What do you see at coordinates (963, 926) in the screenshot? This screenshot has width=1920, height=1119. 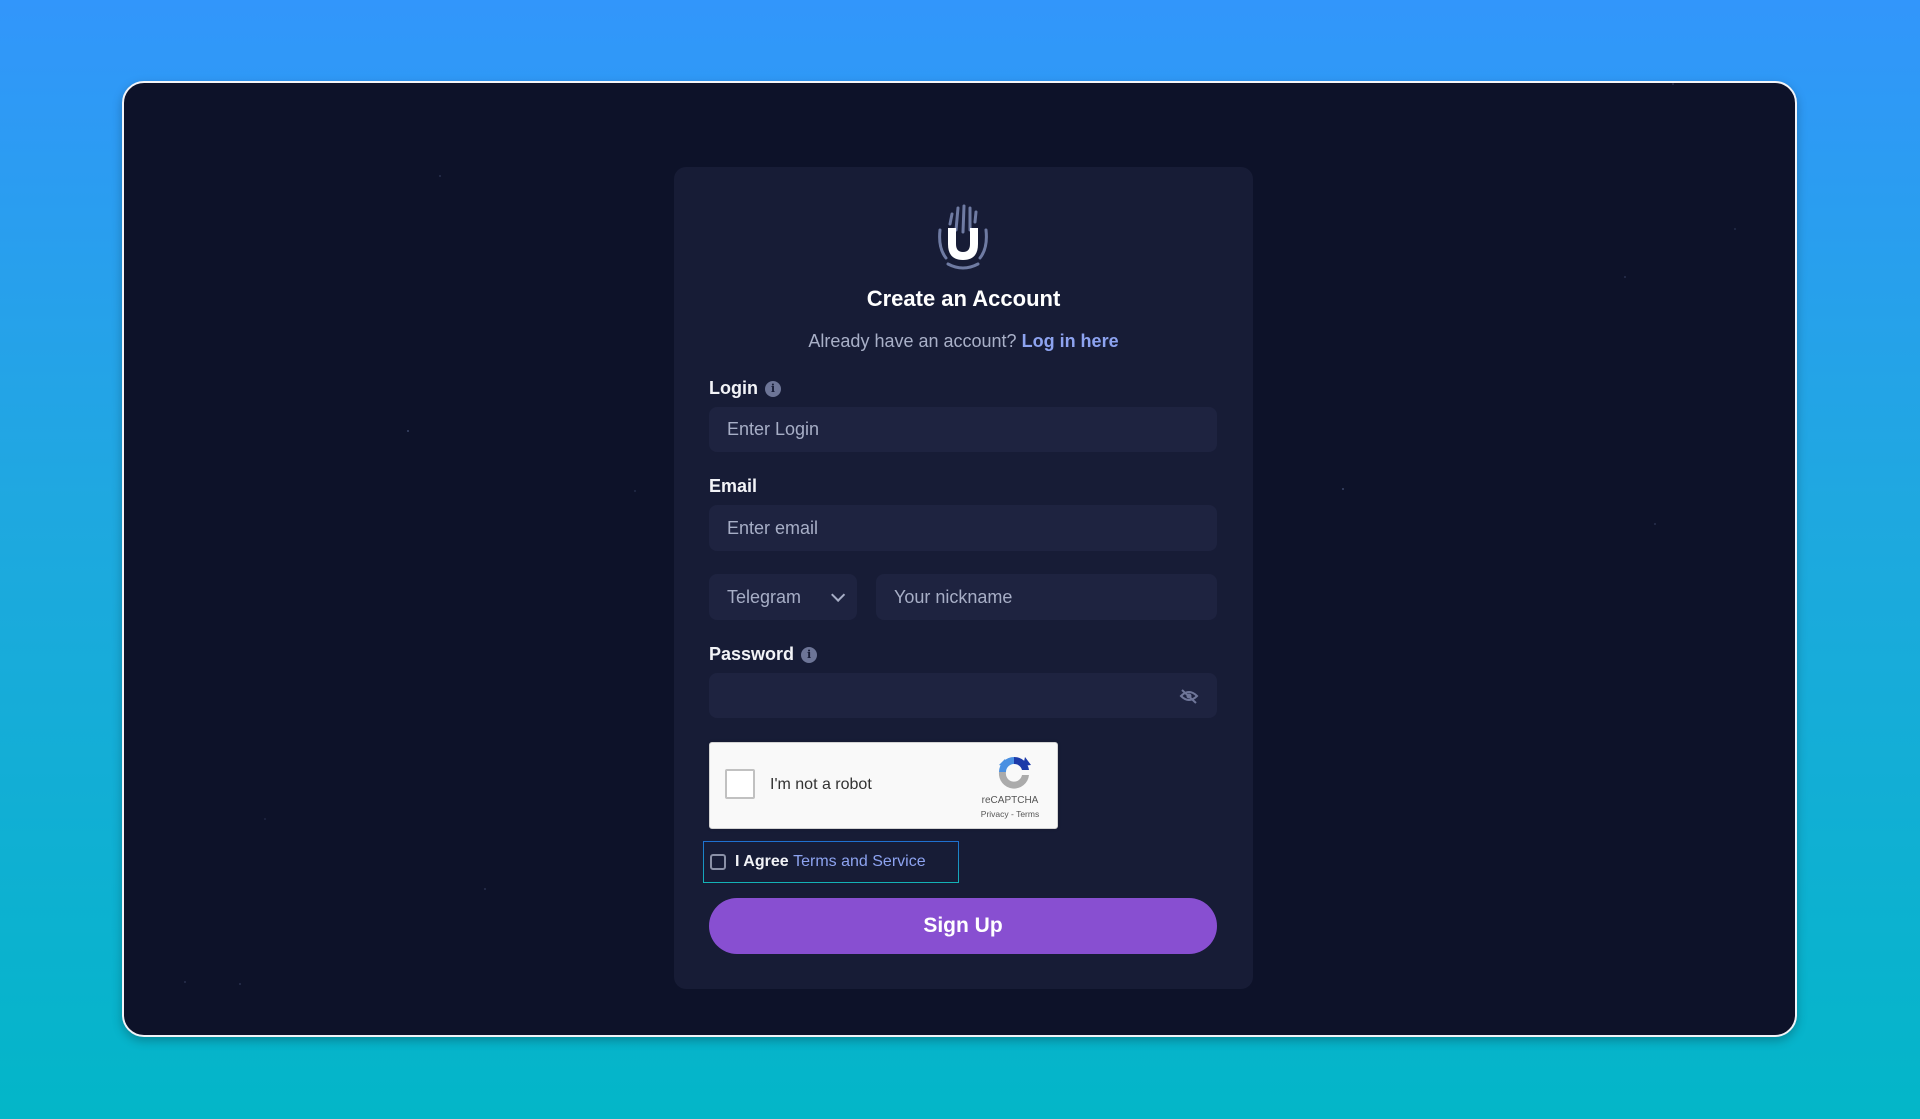 I see `sign-up-button: Sign Up` at bounding box center [963, 926].